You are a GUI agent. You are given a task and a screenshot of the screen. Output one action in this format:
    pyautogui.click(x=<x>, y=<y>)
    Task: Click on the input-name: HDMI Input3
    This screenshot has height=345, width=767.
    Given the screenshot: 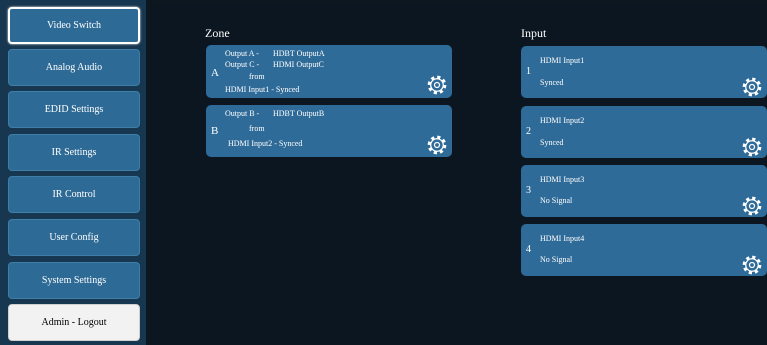 What is the action you would take?
    pyautogui.click(x=562, y=179)
    